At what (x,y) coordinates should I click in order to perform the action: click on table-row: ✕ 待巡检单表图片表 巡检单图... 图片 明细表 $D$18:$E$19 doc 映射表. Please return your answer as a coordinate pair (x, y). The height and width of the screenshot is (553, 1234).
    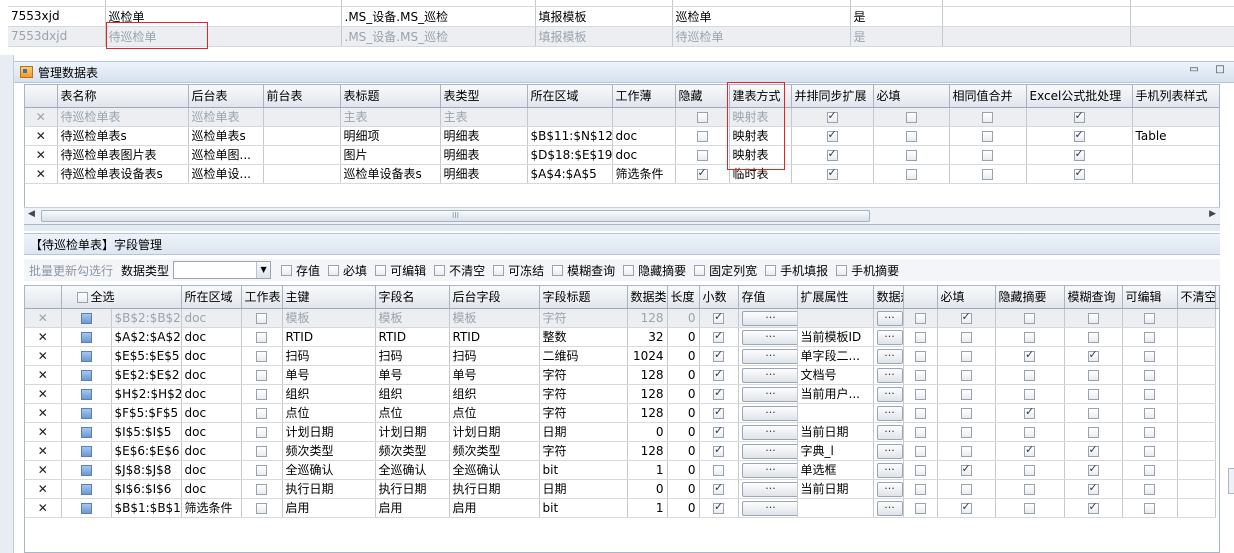
    Looking at the image, I should click on (622, 155).